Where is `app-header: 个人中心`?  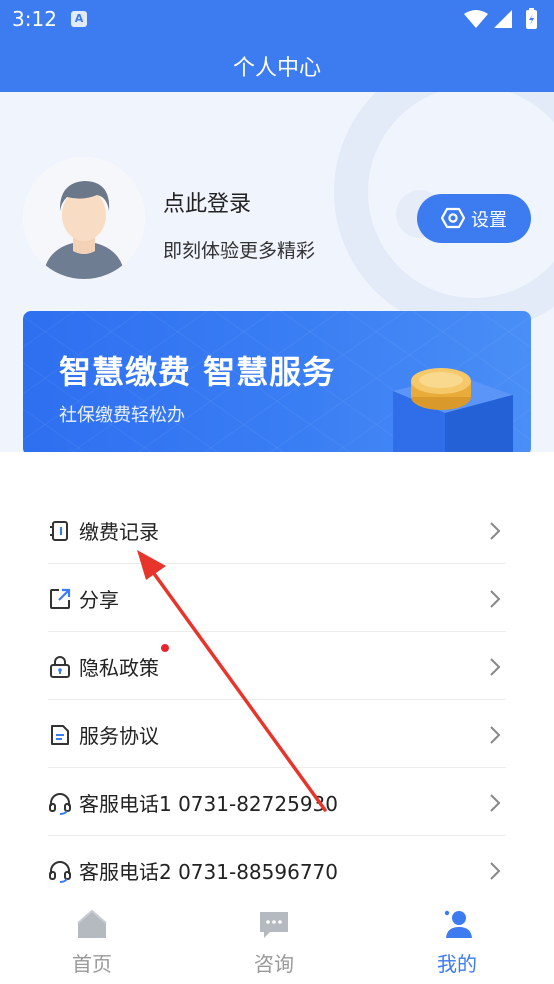 app-header: 个人中心 is located at coordinates (277, 65).